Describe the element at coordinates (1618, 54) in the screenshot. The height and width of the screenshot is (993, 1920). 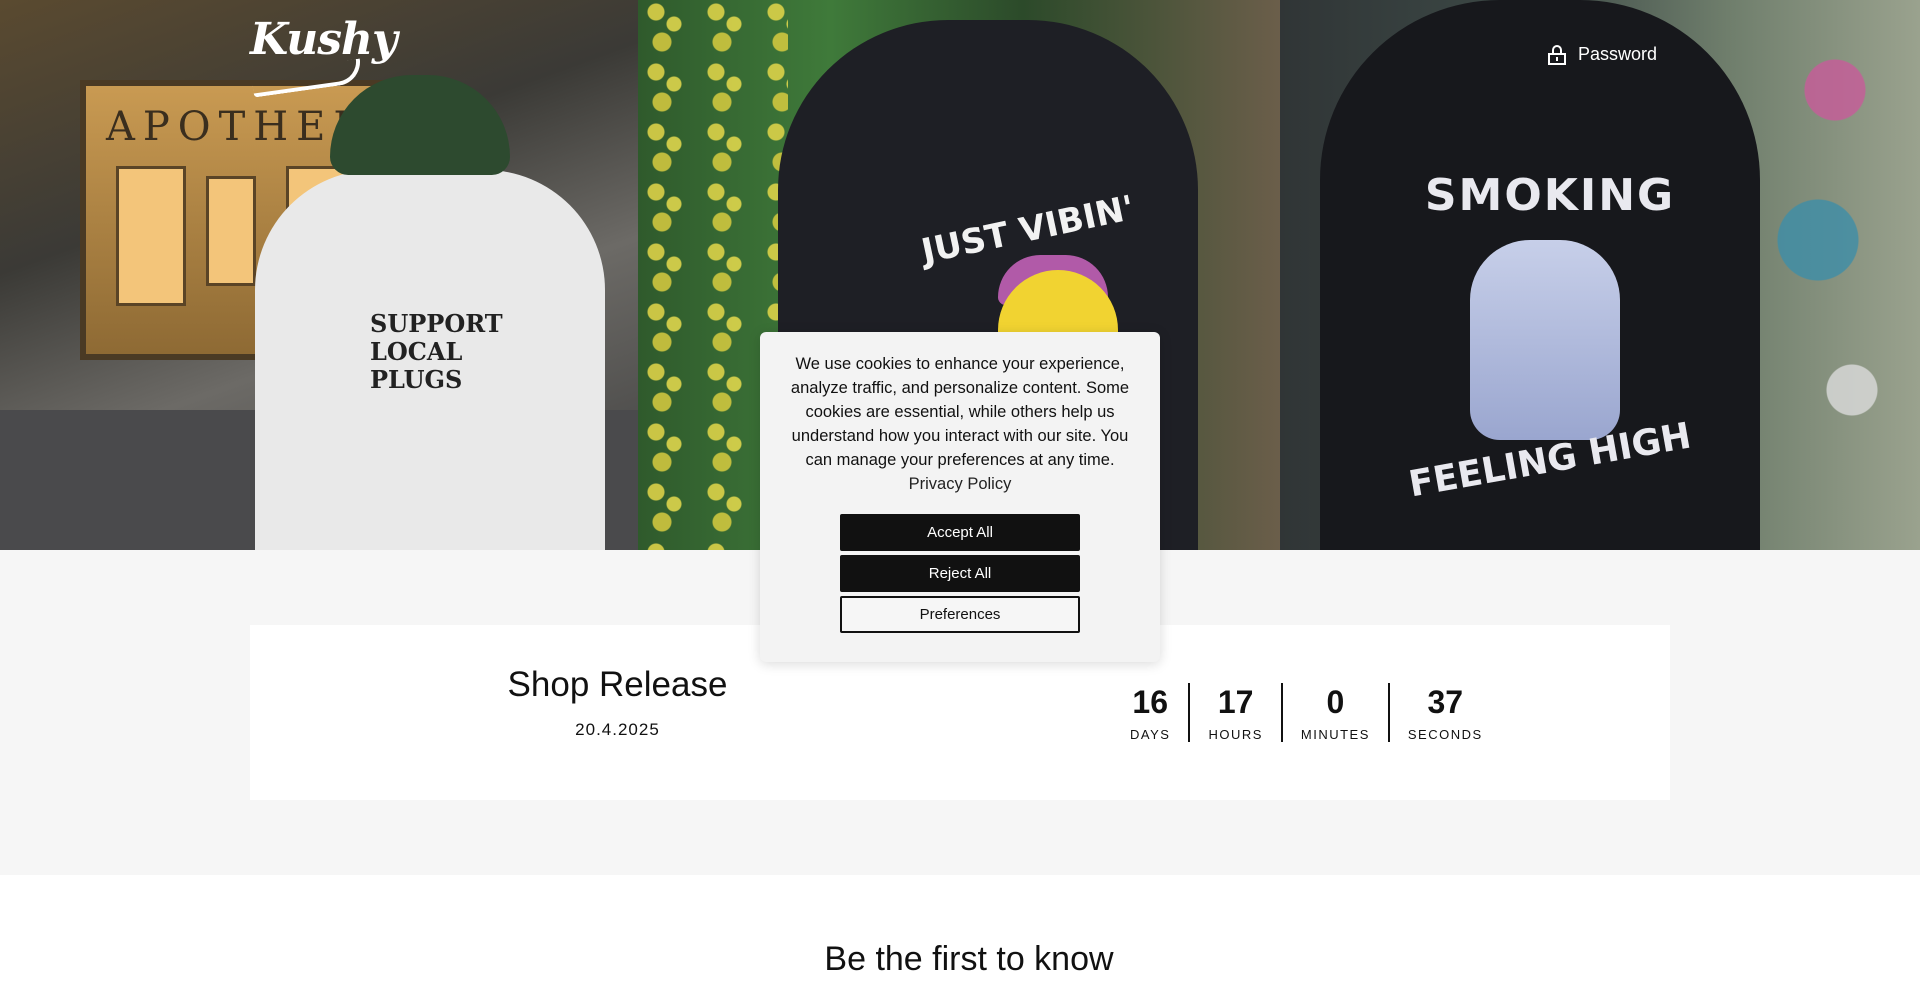
I see `password-label: Password` at that location.